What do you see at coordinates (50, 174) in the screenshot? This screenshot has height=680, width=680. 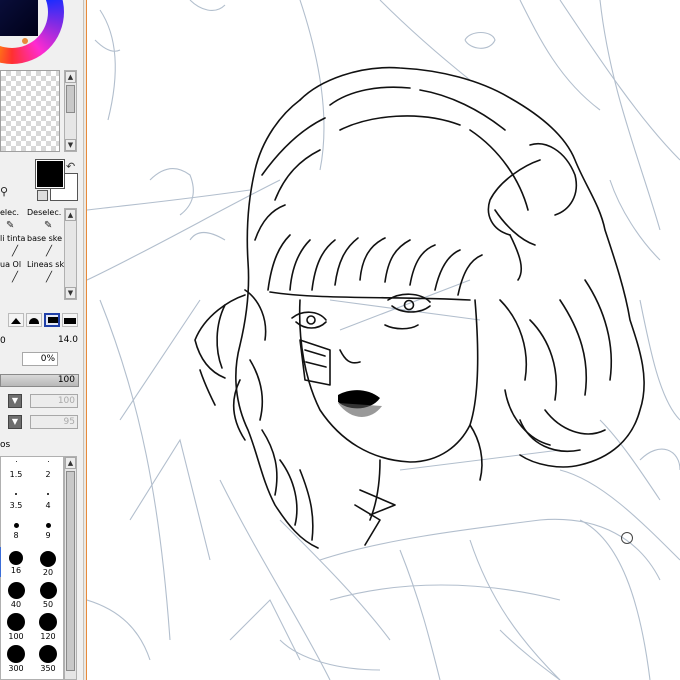 I see `foreground-color-swatch` at bounding box center [50, 174].